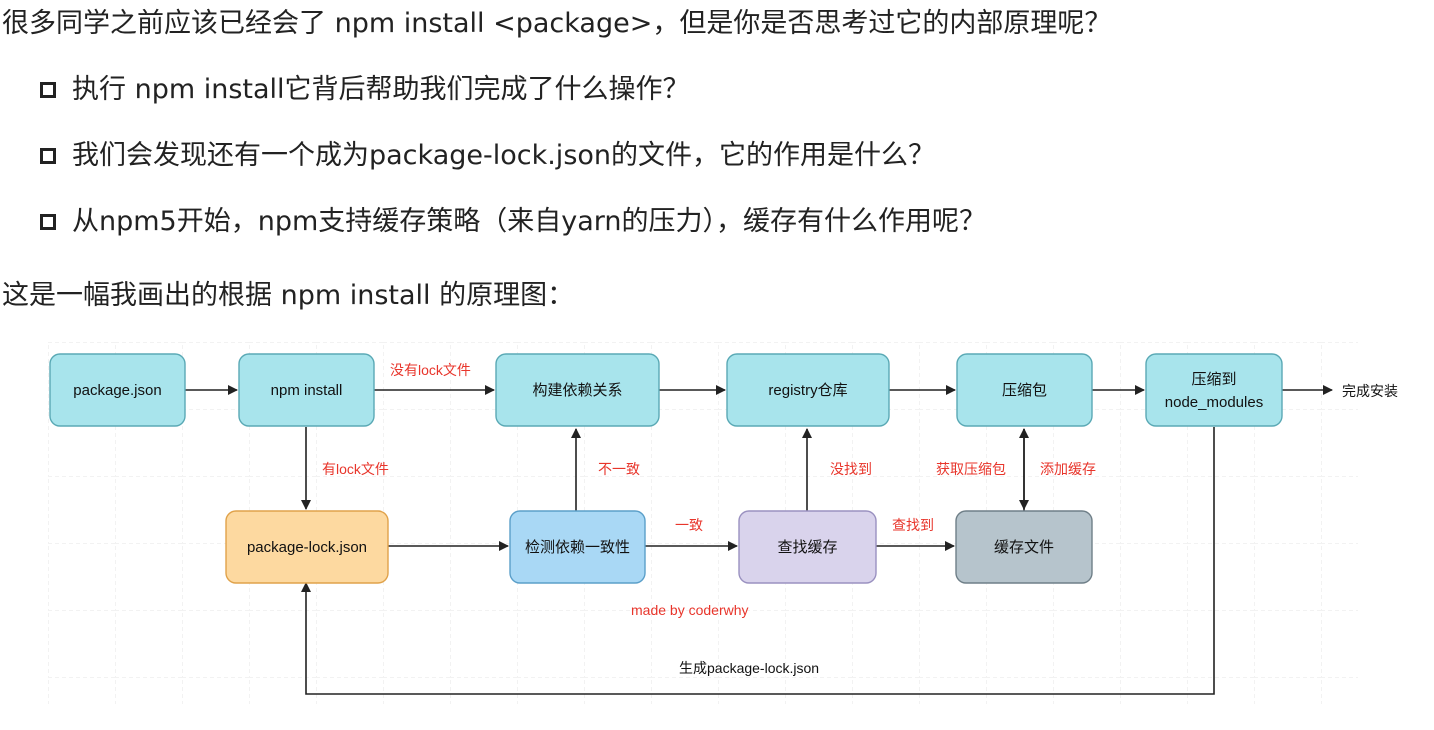 The image size is (1434, 730). I want to click on node-label: 检测依赖一致性, so click(577, 547).